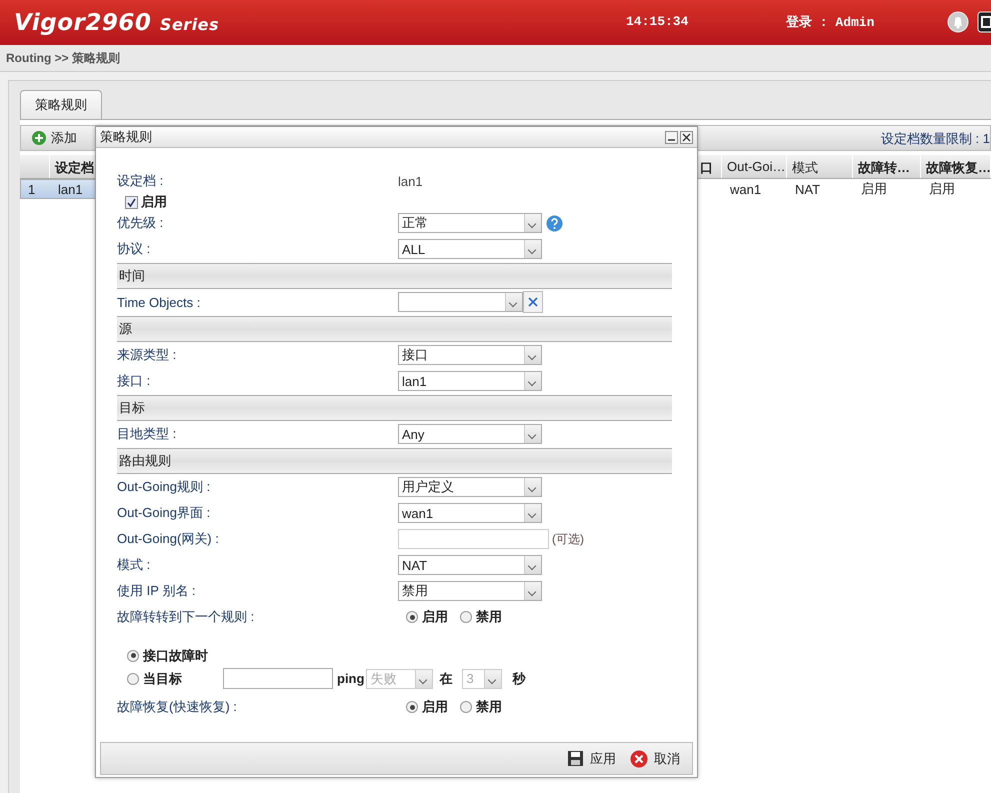 The height and width of the screenshot is (793, 991). I want to click on select-field: NAT, so click(470, 565).